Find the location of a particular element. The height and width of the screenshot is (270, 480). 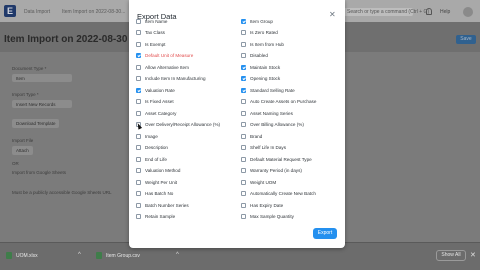

breadcrumb-data-import: Data Import is located at coordinates (37, 12).